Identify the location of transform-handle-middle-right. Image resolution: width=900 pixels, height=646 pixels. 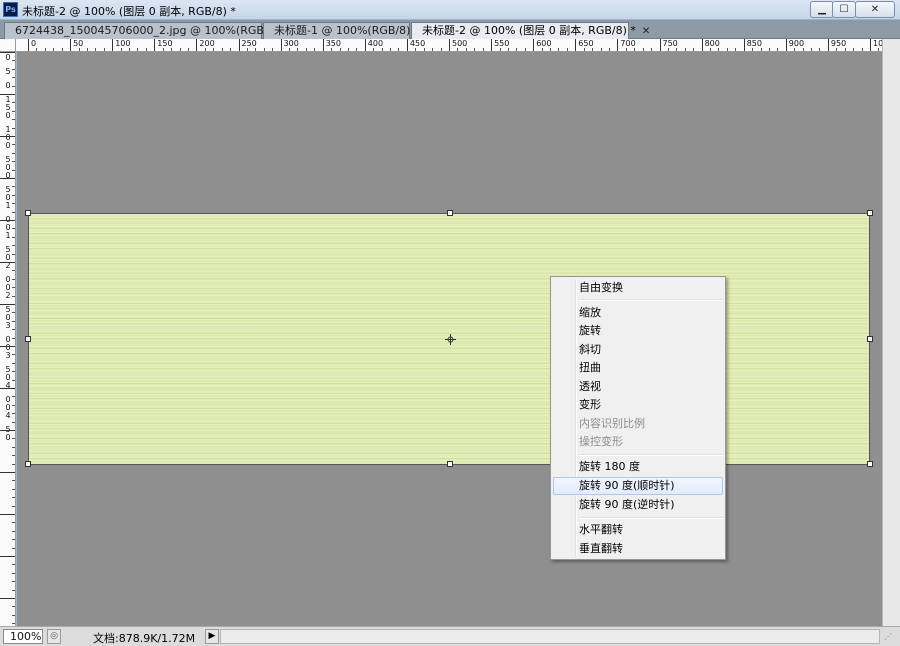
(870, 339).